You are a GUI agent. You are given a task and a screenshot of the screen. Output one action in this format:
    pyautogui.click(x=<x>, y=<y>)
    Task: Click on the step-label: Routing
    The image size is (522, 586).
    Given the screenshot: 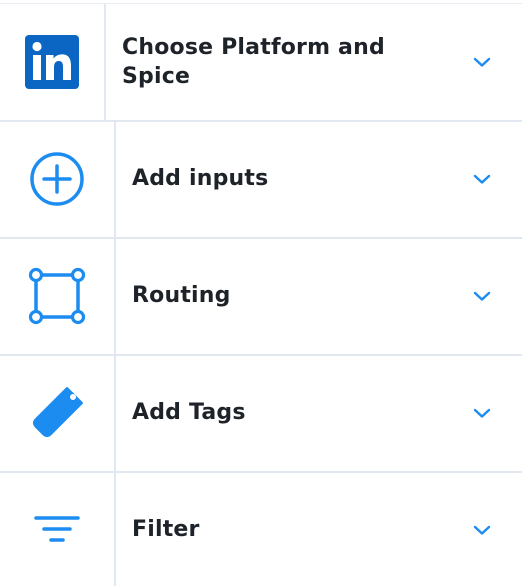 What is the action you would take?
    pyautogui.click(x=181, y=295)
    